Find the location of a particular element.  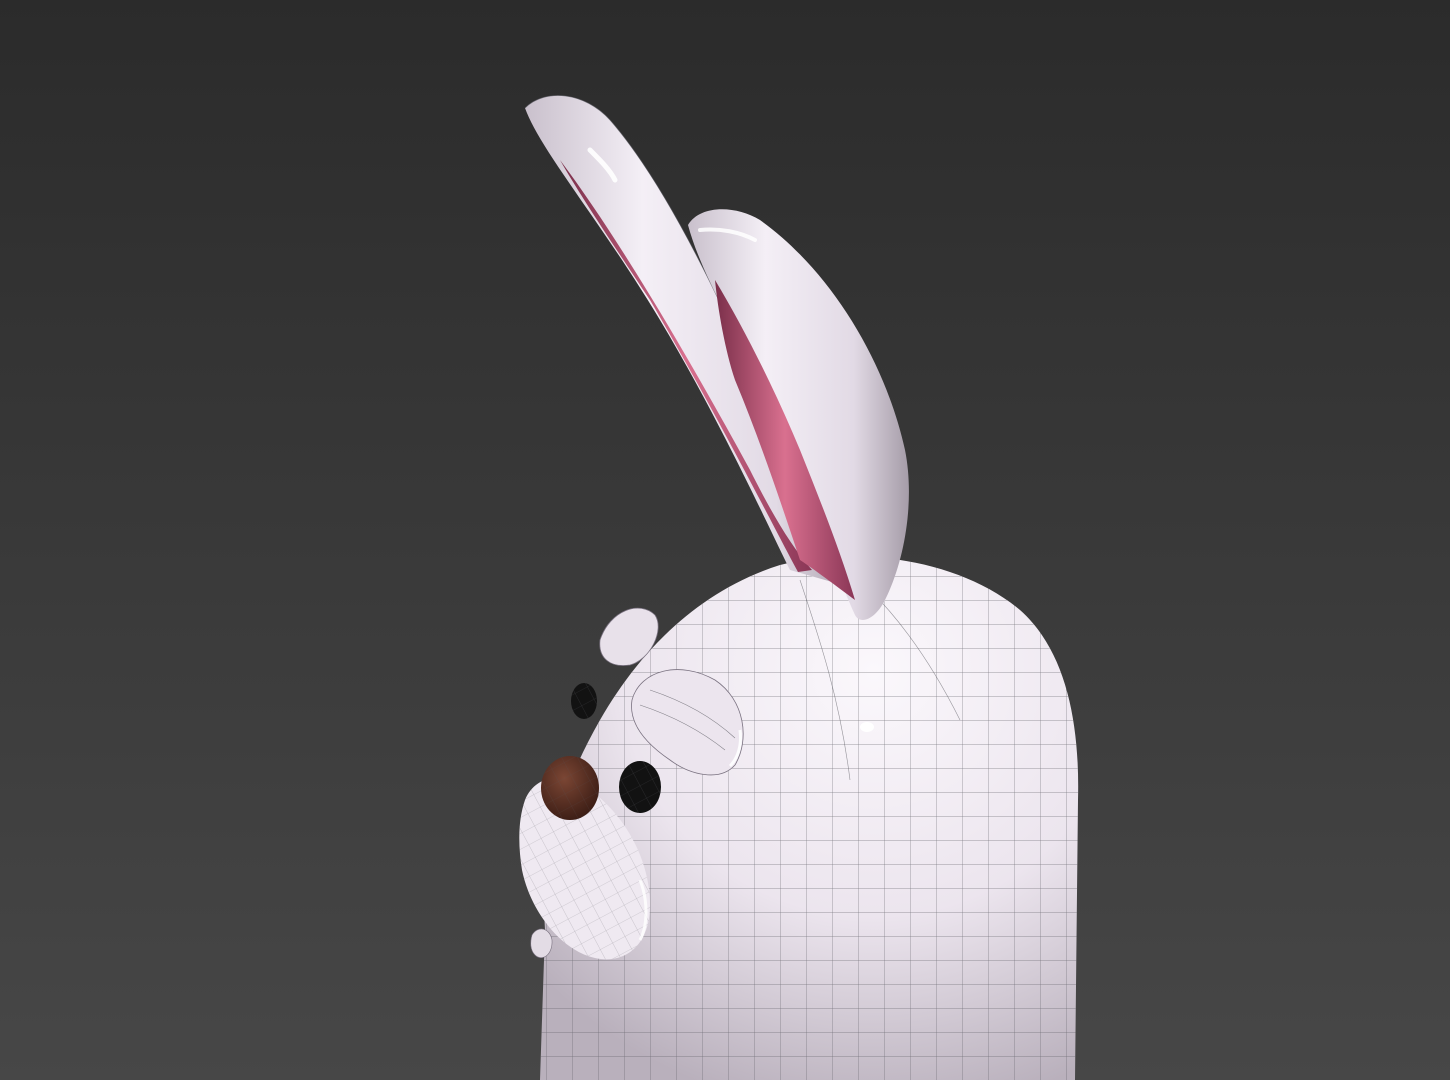

specular-highlight is located at coordinates (867, 727).